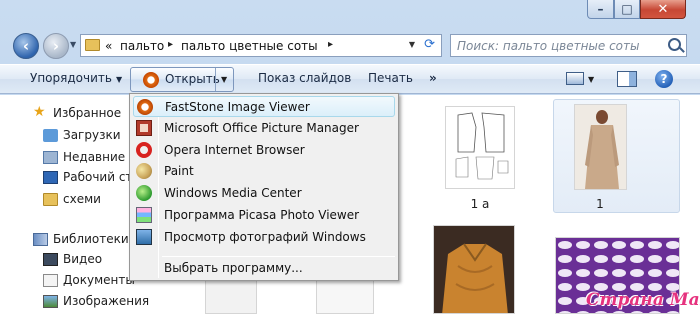 The image size is (700, 314). I want to click on sidebar-item-label: Избранное, so click(87, 113).